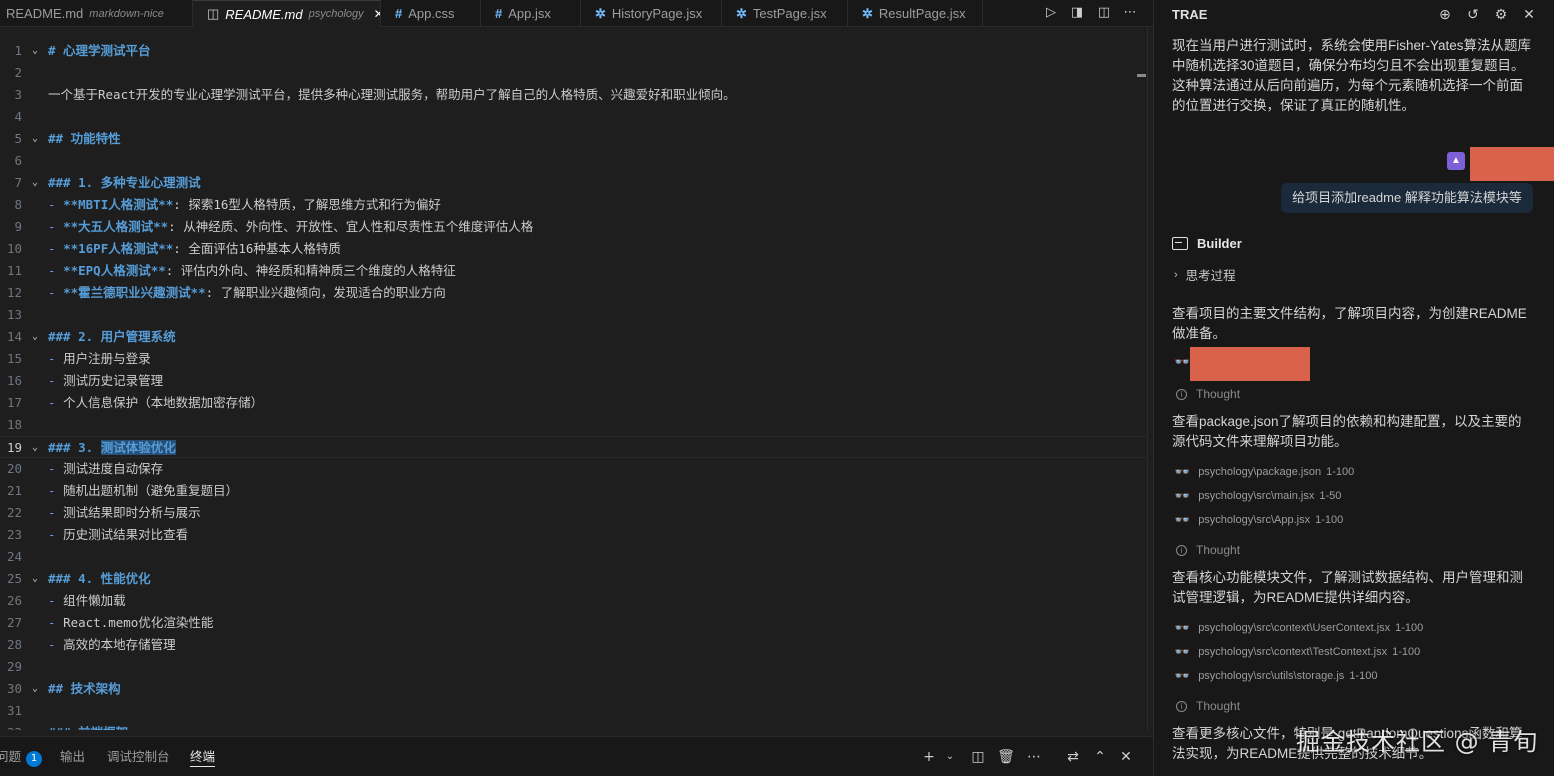 The image size is (1554, 776). What do you see at coordinates (114, 270) in the screenshot?
I see `code-token: **EPQ人格测试**` at bounding box center [114, 270].